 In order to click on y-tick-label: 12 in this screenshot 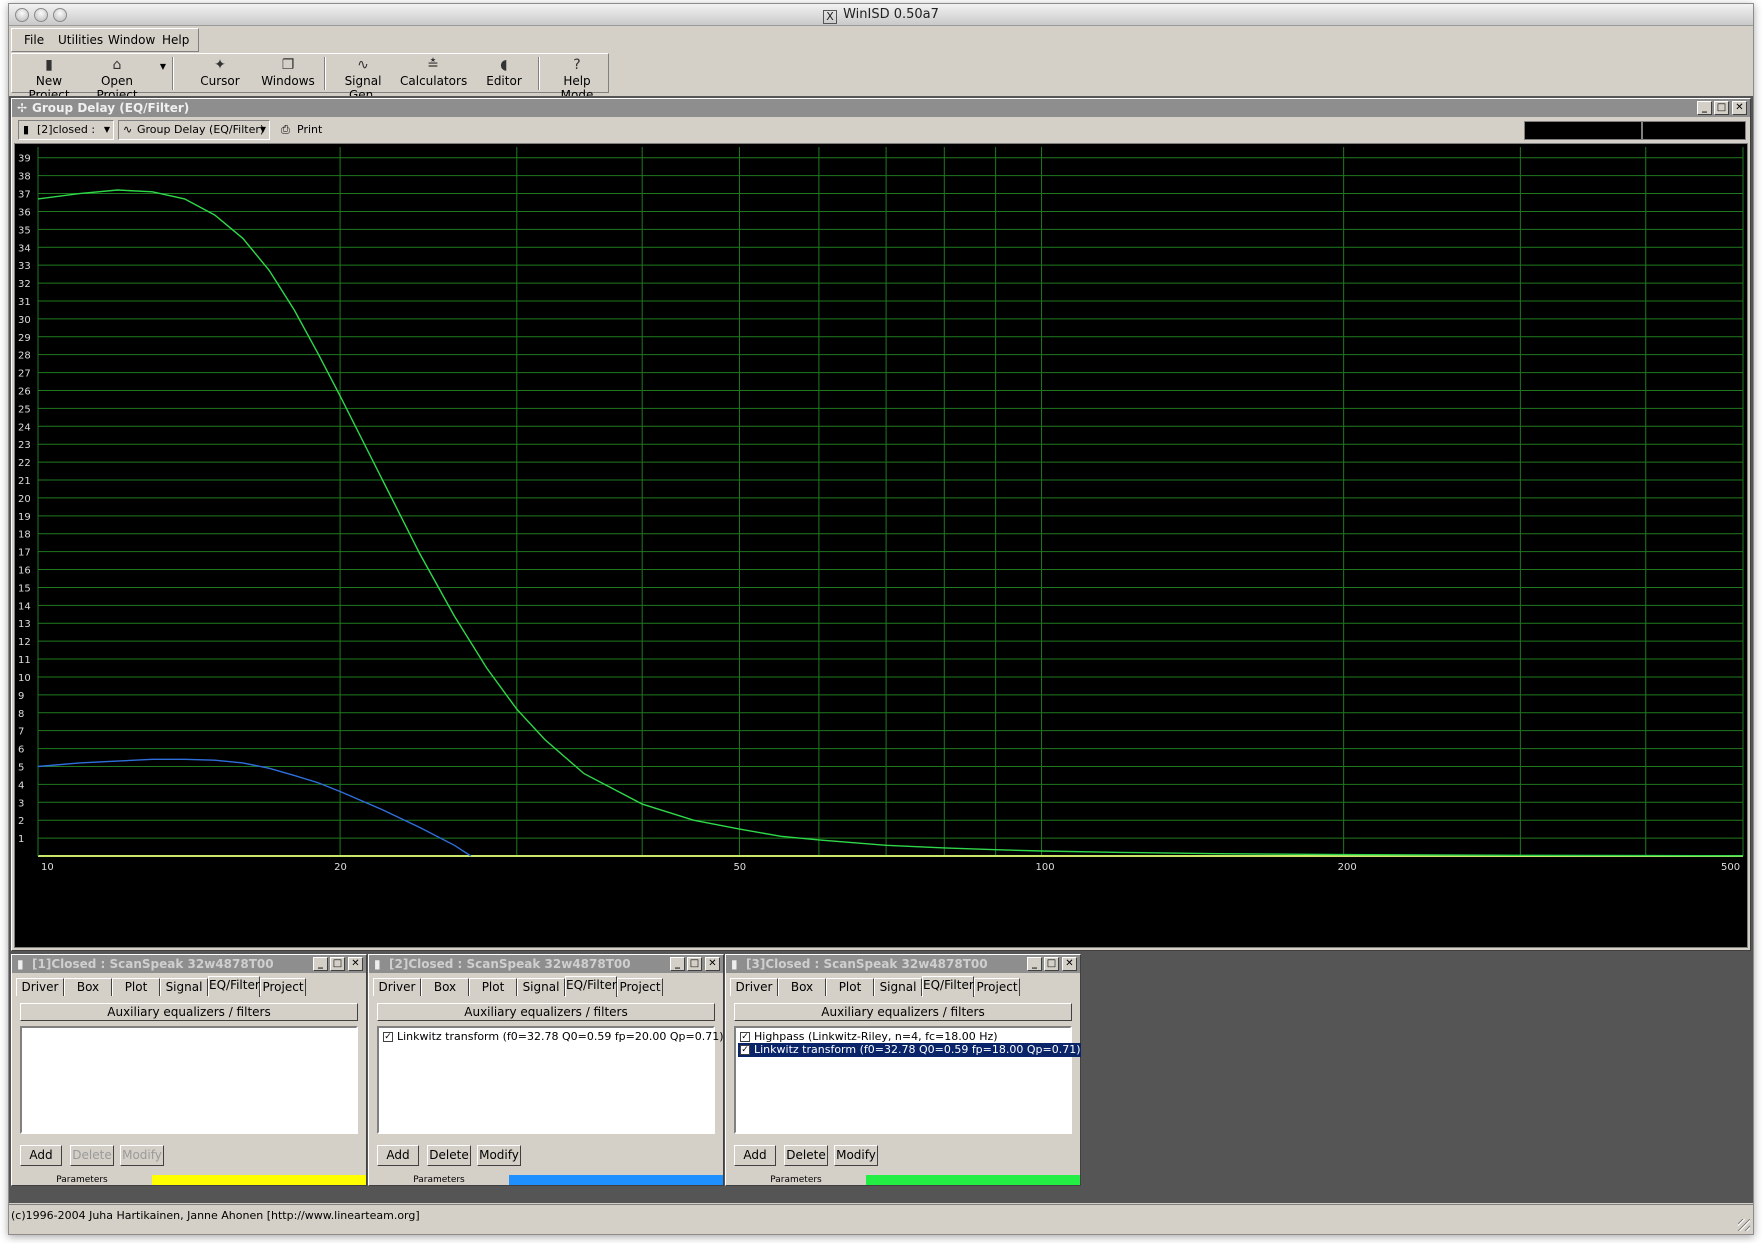, I will do `click(24, 642)`.